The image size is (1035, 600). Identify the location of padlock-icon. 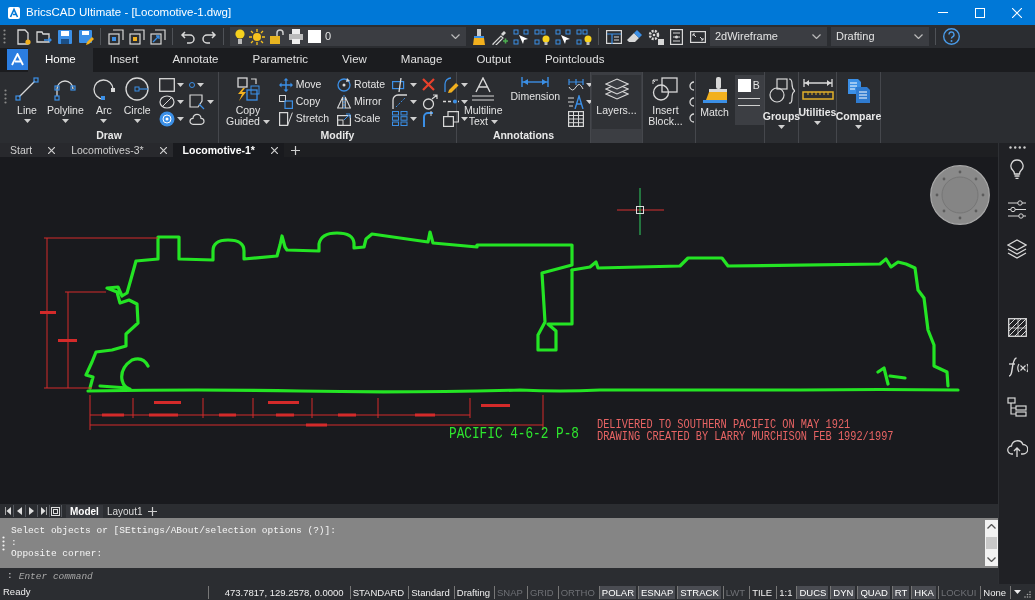
(276, 36).